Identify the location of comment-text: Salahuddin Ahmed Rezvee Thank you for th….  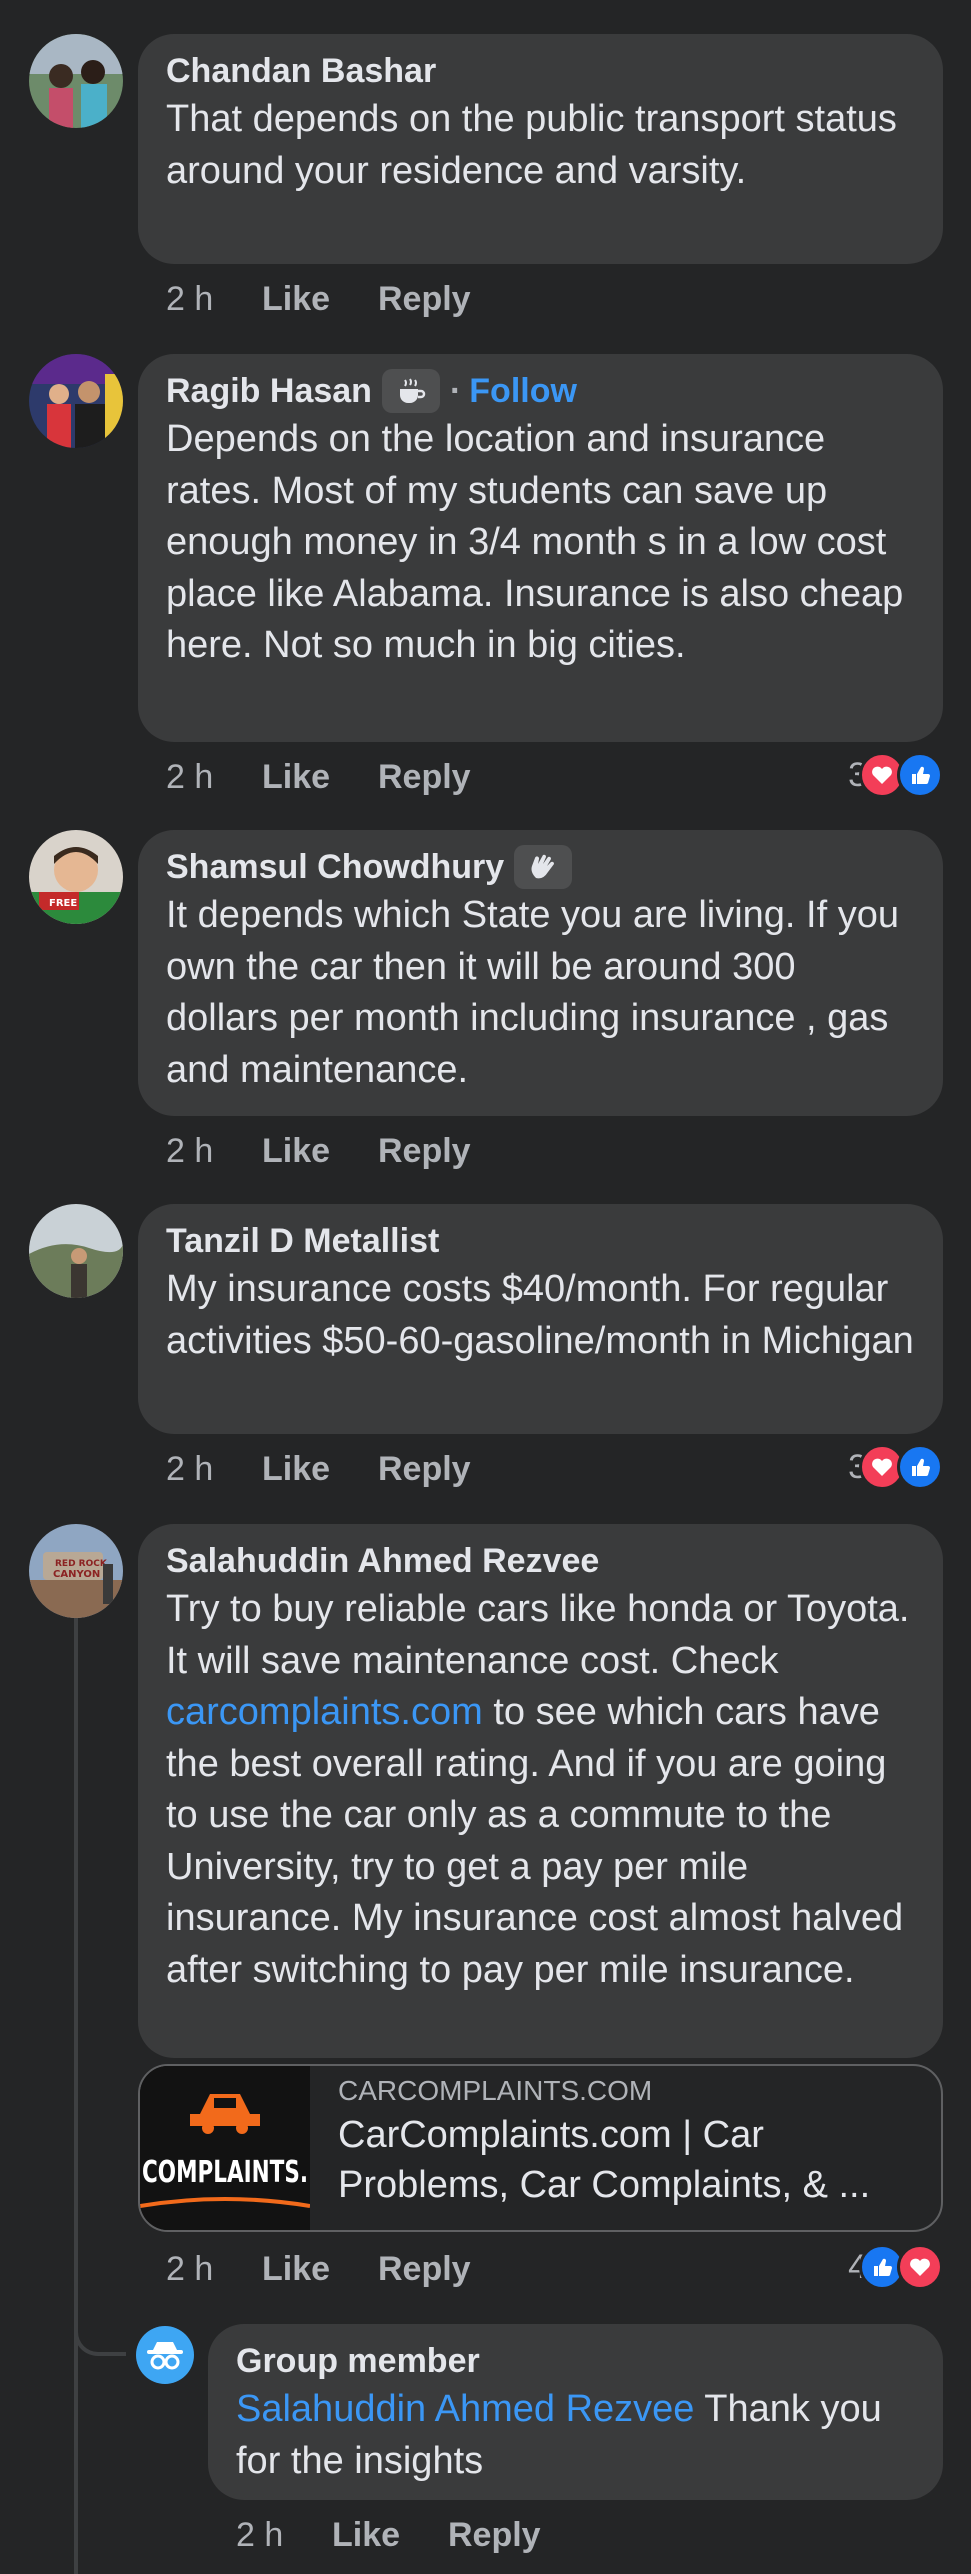
(575, 2435).